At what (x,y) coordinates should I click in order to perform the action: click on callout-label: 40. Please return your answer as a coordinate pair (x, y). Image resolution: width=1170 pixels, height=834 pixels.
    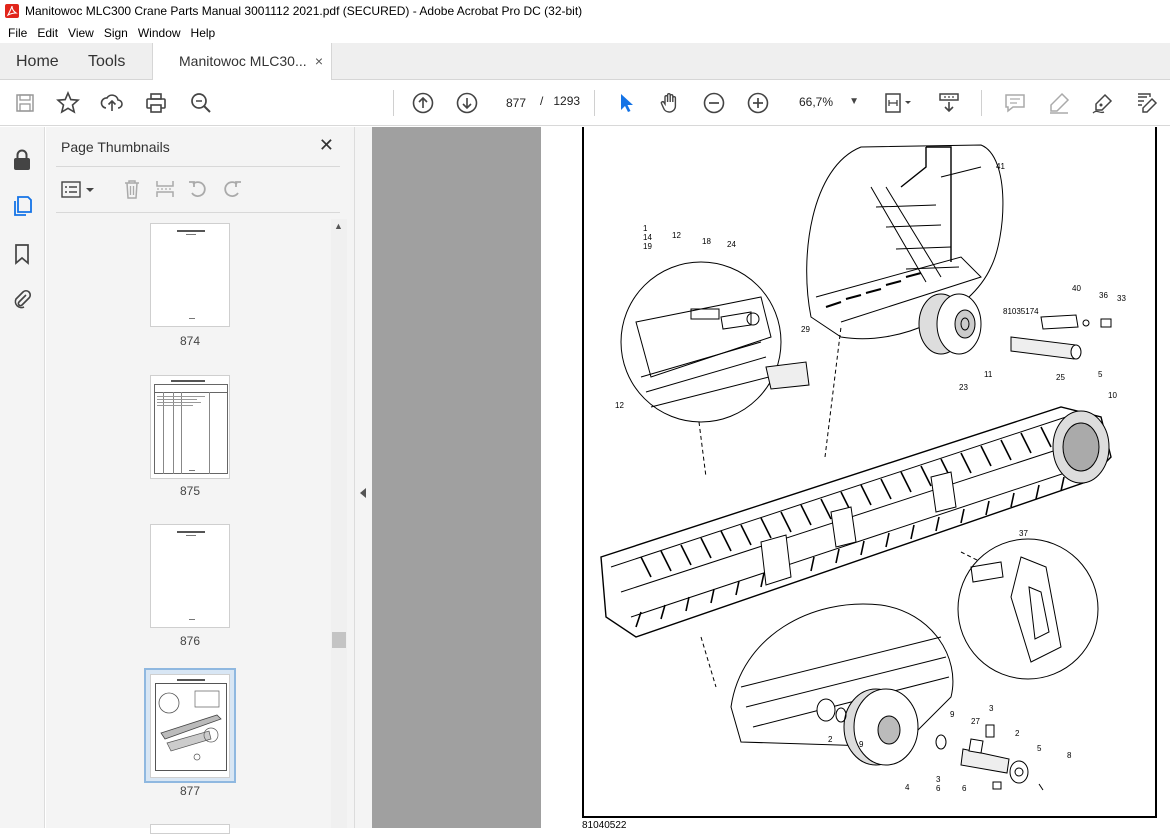
    Looking at the image, I should click on (1076, 288).